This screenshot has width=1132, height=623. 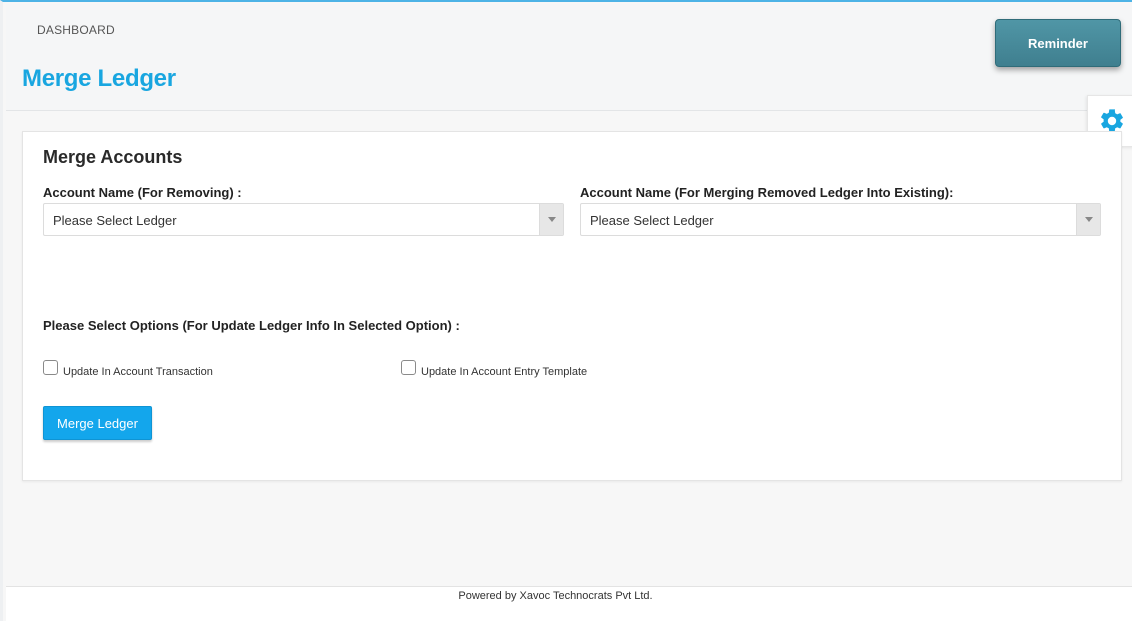 I want to click on footer-credit: Powered by Xavoc Technocrats Pvt Ltd., so click(x=555, y=596).